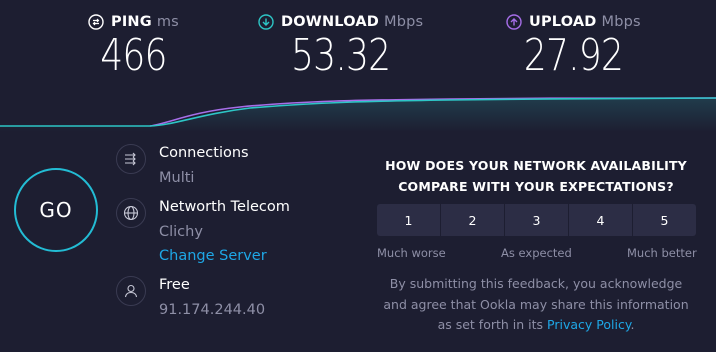 This screenshot has height=352, width=716. I want to click on scale-high-label: Much better, so click(662, 253).